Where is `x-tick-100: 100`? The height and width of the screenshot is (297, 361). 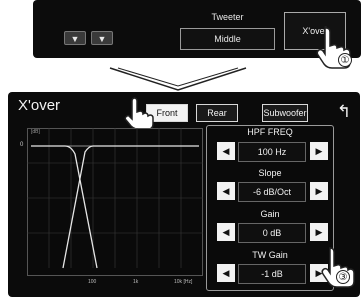
x-tick-100: 100 is located at coordinates (92, 282).